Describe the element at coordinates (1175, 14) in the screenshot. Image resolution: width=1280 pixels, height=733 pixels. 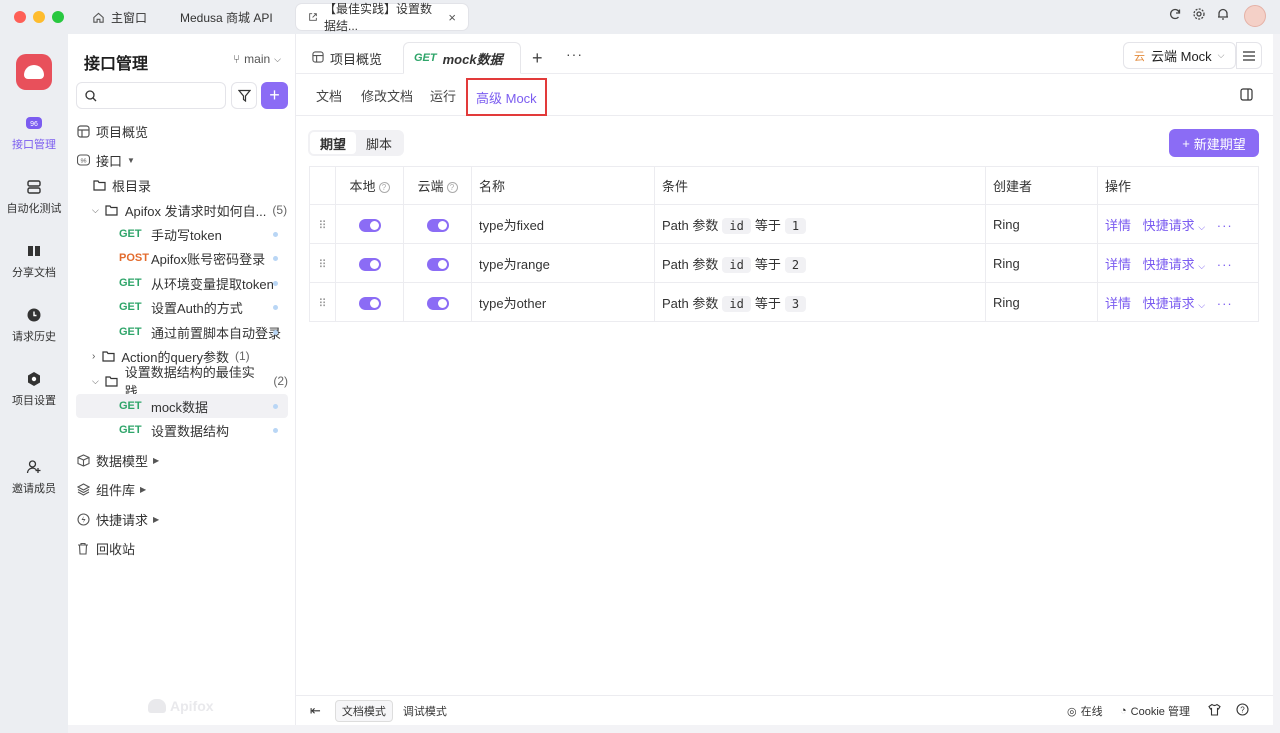
I see `refresh-icon` at that location.